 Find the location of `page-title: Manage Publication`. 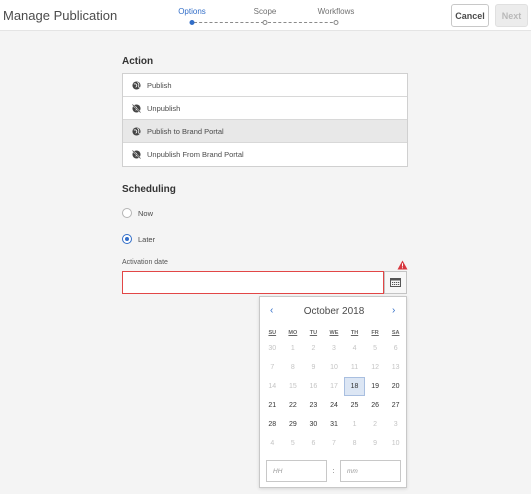

page-title: Manage Publication is located at coordinates (60, 15).